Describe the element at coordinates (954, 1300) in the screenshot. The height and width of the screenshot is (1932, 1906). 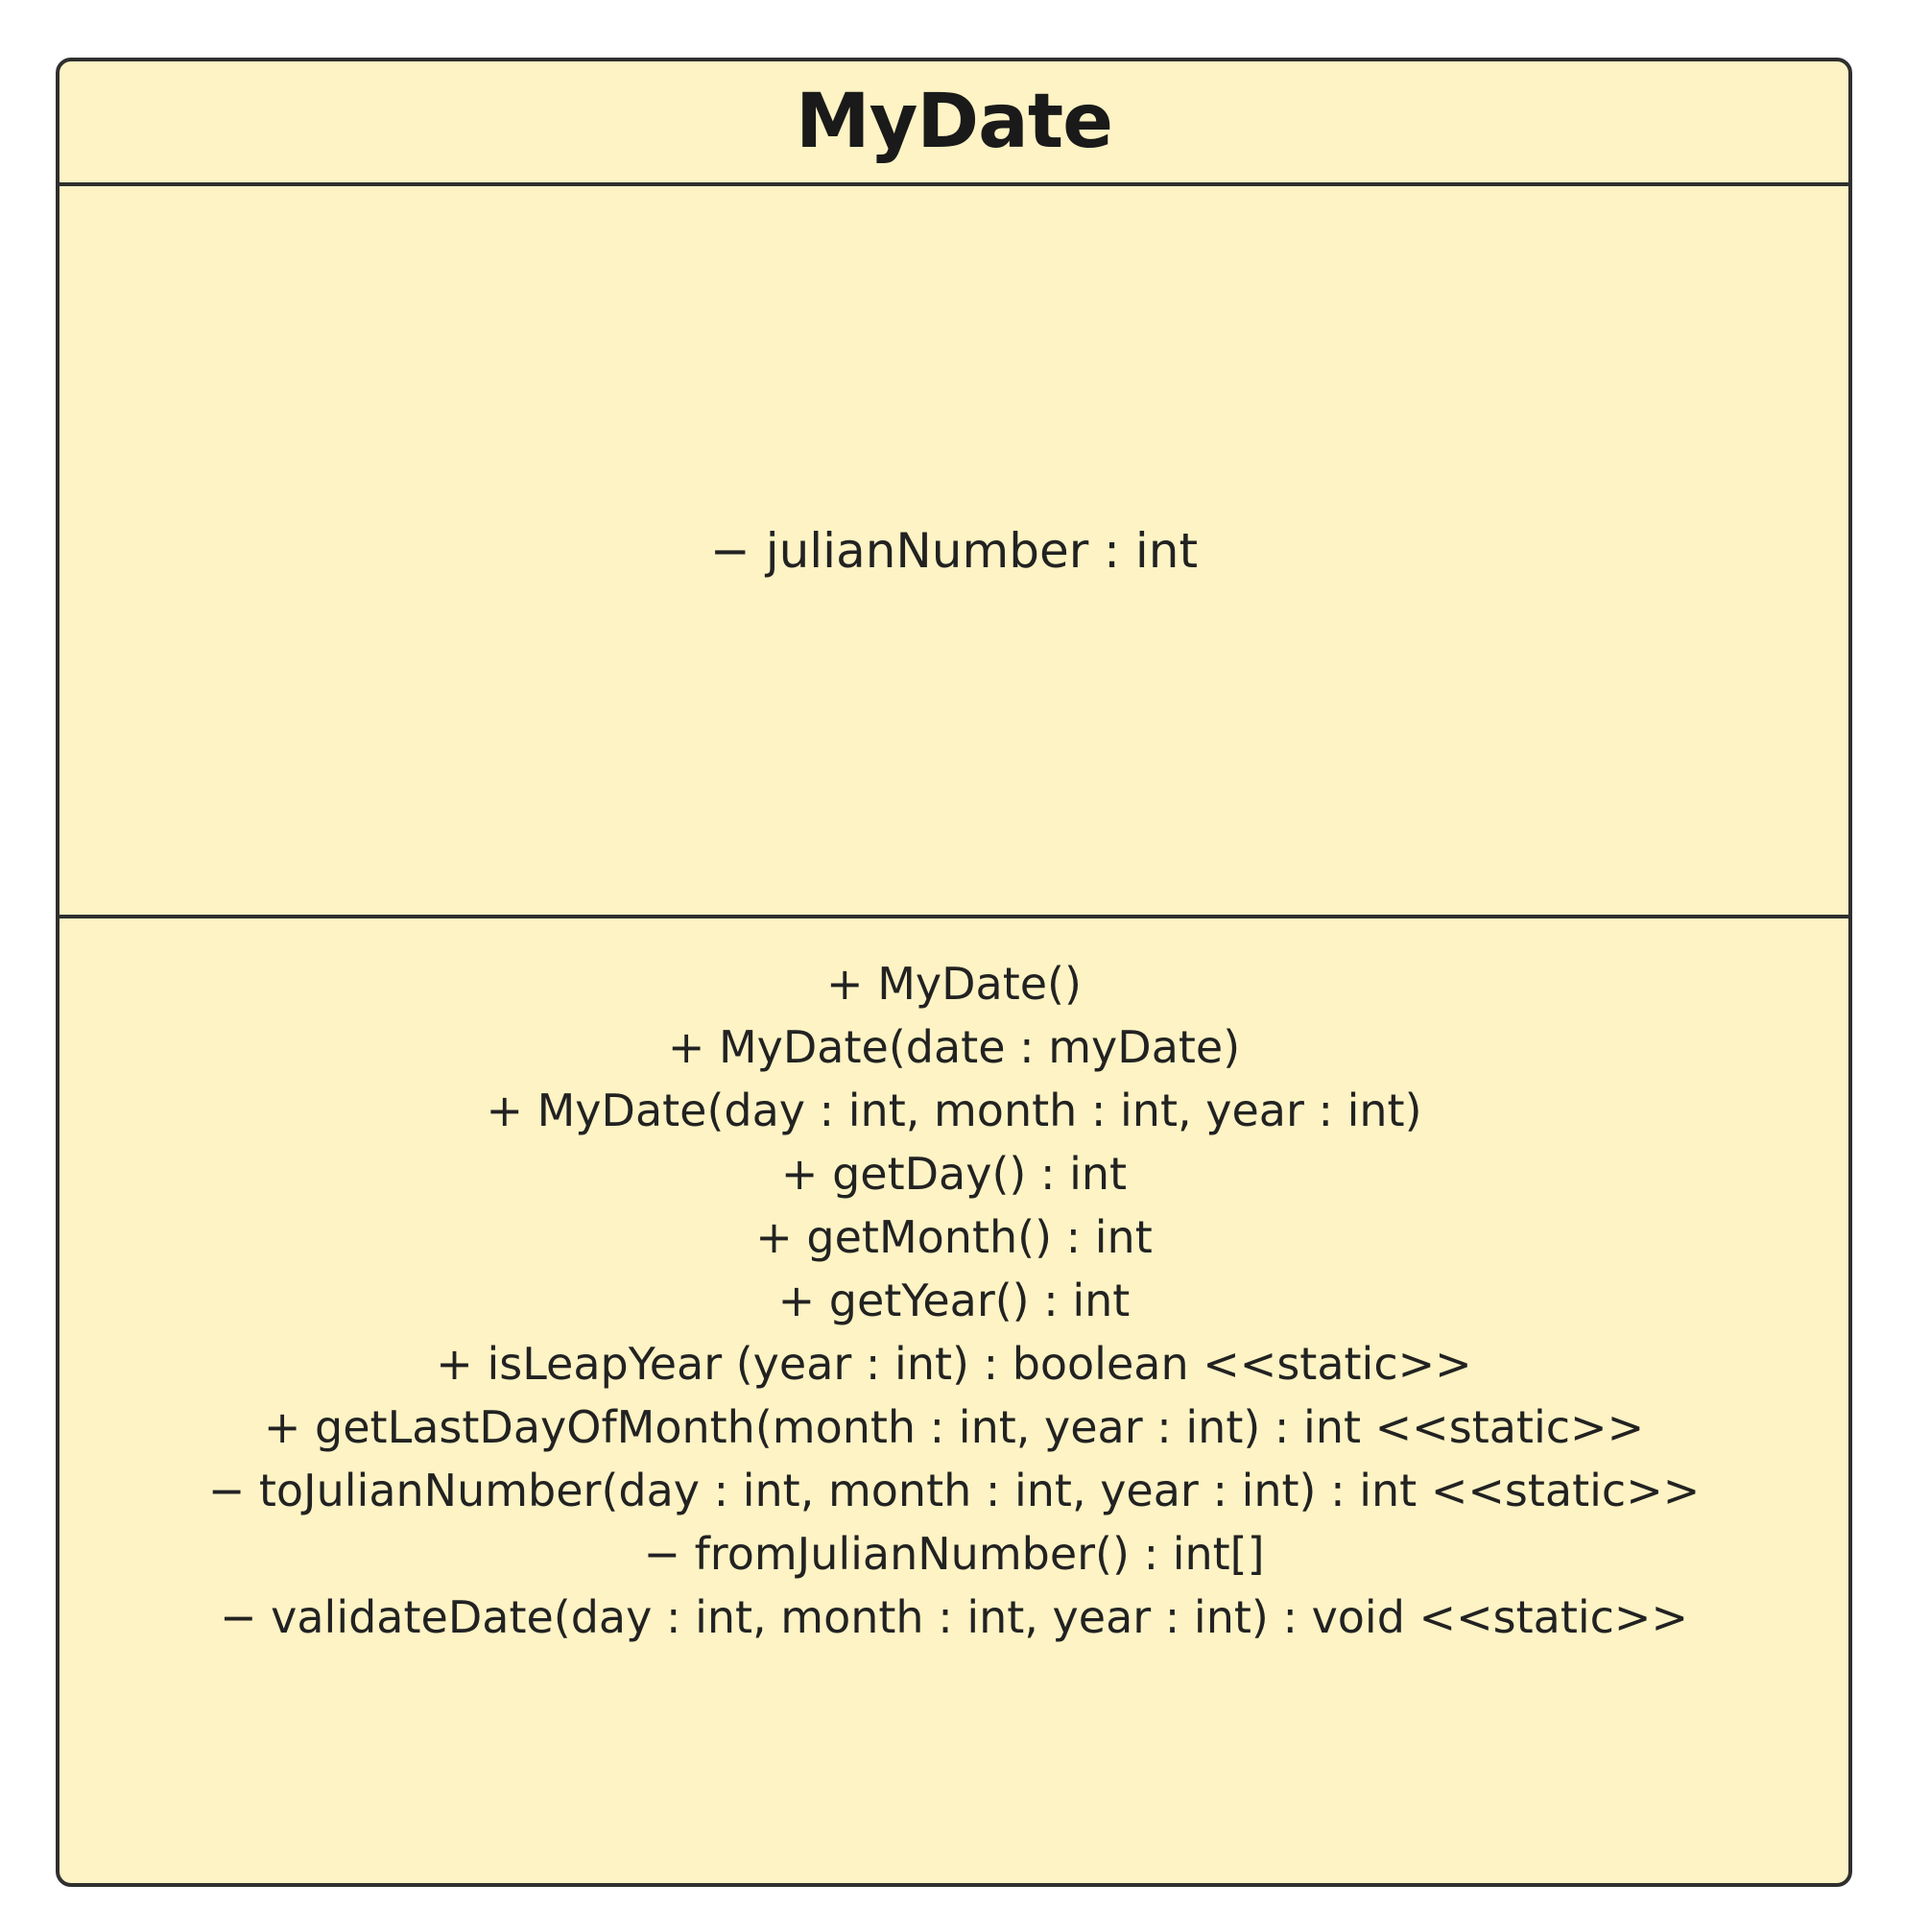
I see `operation-get-year: + getYear() : int` at that location.